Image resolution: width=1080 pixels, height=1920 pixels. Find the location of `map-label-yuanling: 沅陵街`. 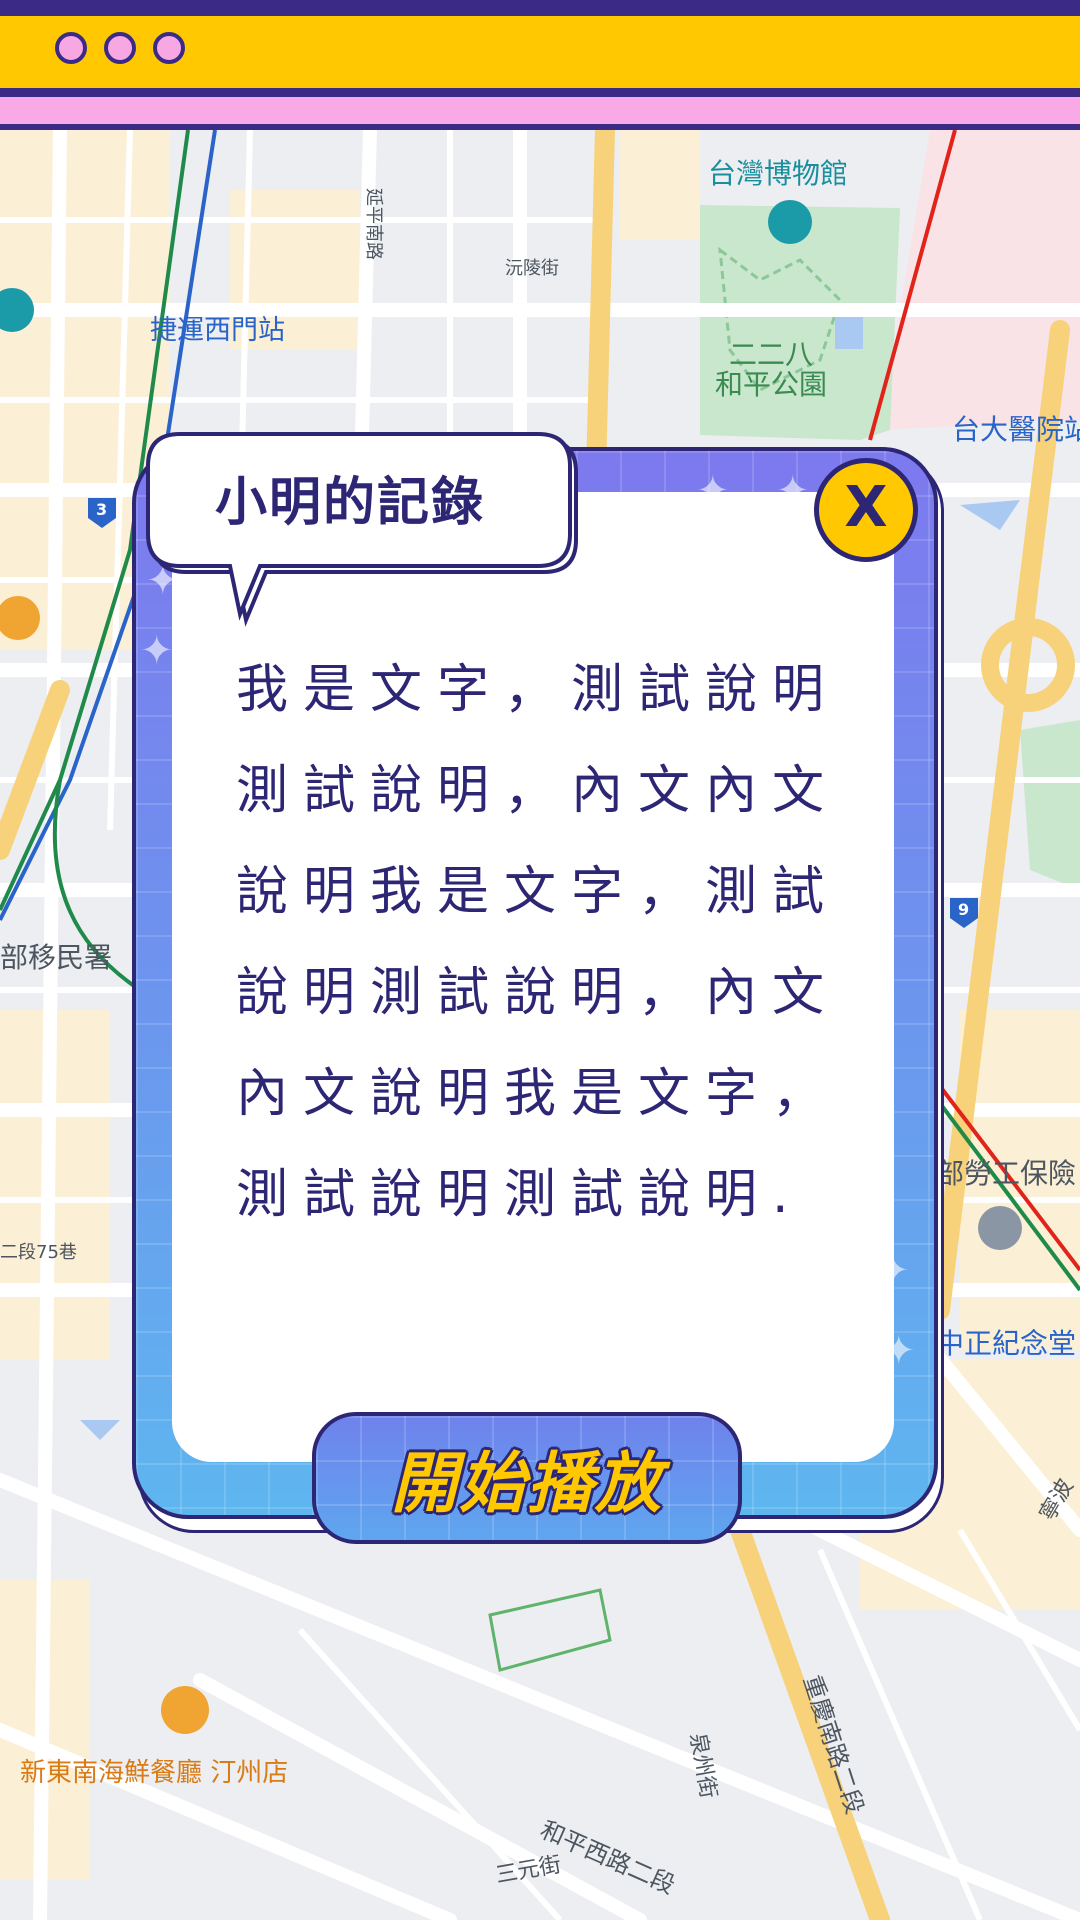

map-label-yuanling: 沅陵街 is located at coordinates (532, 268).